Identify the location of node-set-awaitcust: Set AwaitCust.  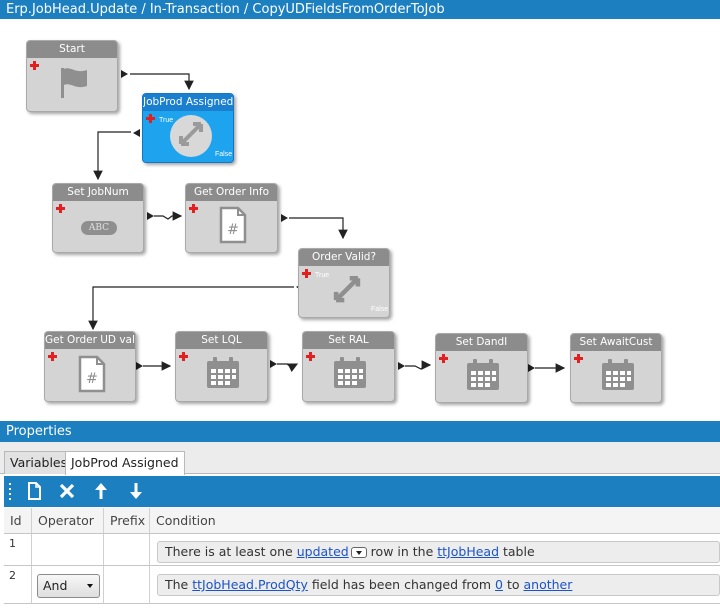
(616, 368).